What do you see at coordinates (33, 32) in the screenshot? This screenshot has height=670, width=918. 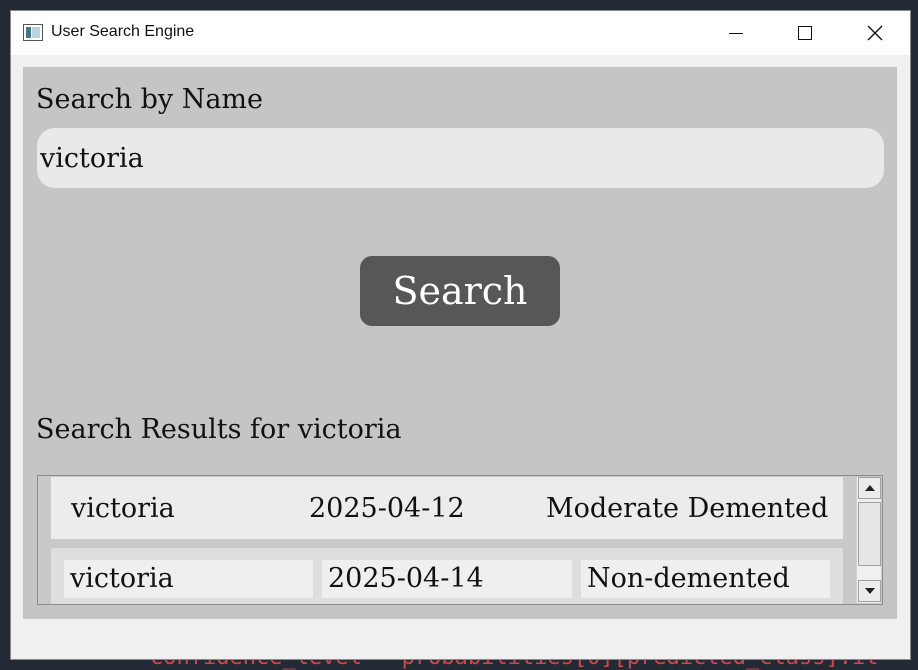 I see `app-icon` at bounding box center [33, 32].